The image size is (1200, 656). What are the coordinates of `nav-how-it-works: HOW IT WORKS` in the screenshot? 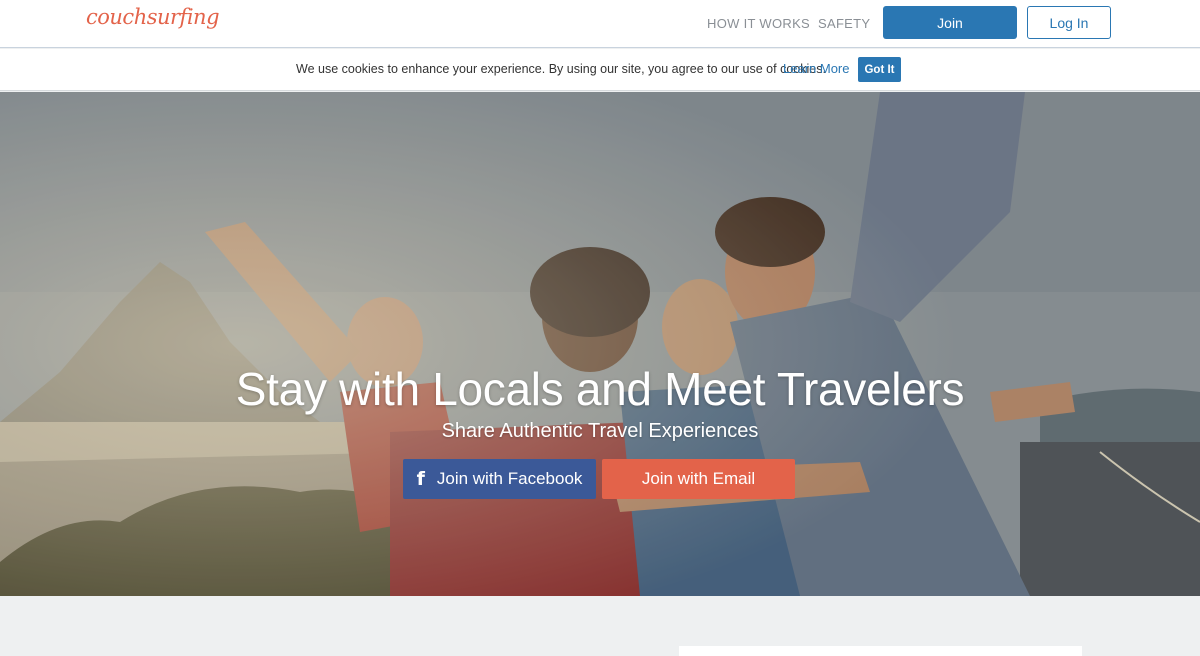 It's located at (758, 23).